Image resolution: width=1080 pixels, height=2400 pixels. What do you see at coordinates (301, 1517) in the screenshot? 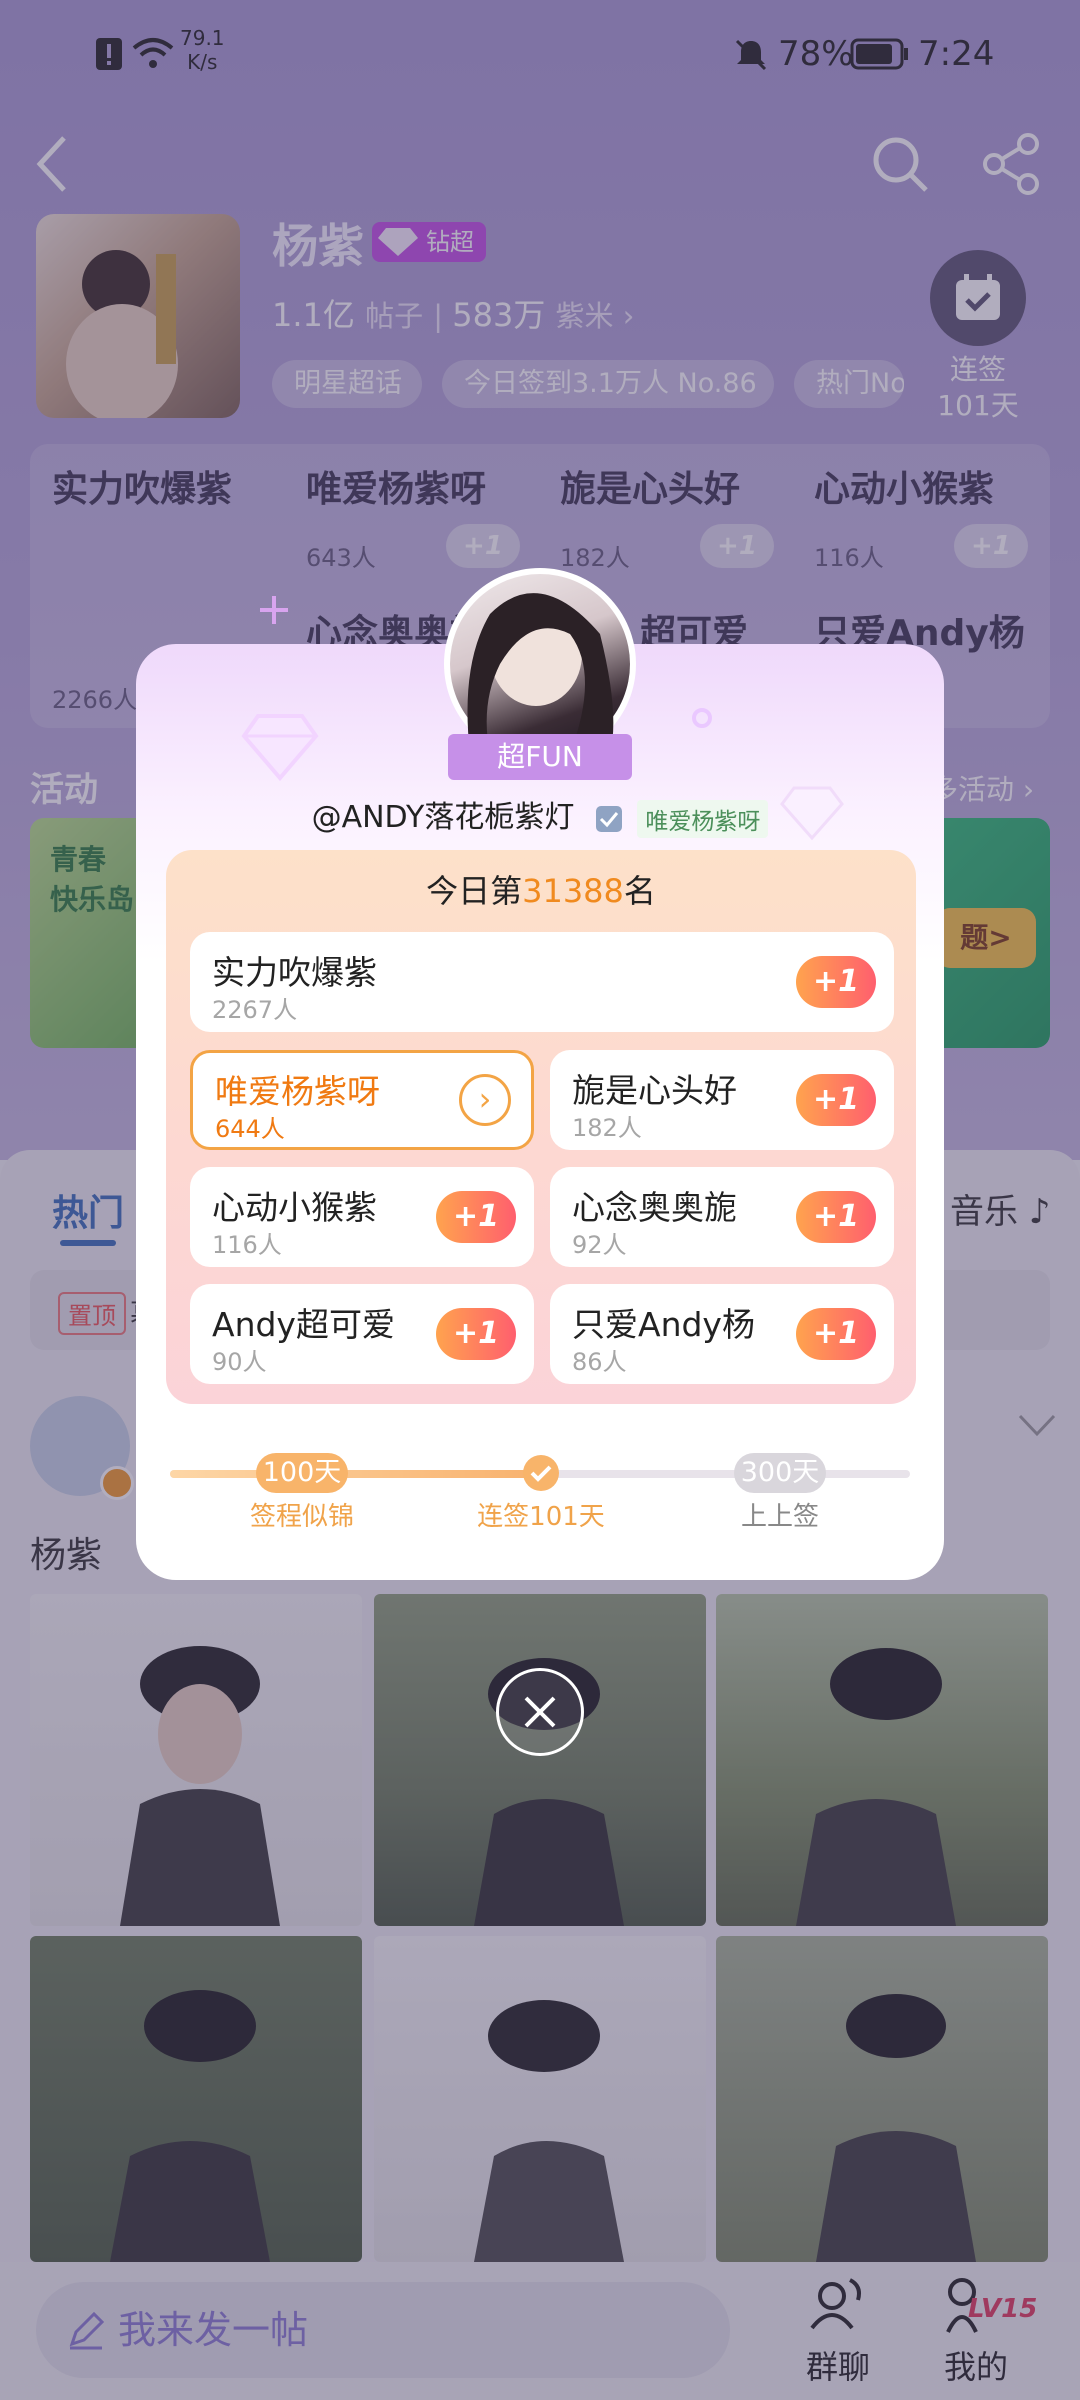
I see `milestone-100-label: 签程似锦` at bounding box center [301, 1517].